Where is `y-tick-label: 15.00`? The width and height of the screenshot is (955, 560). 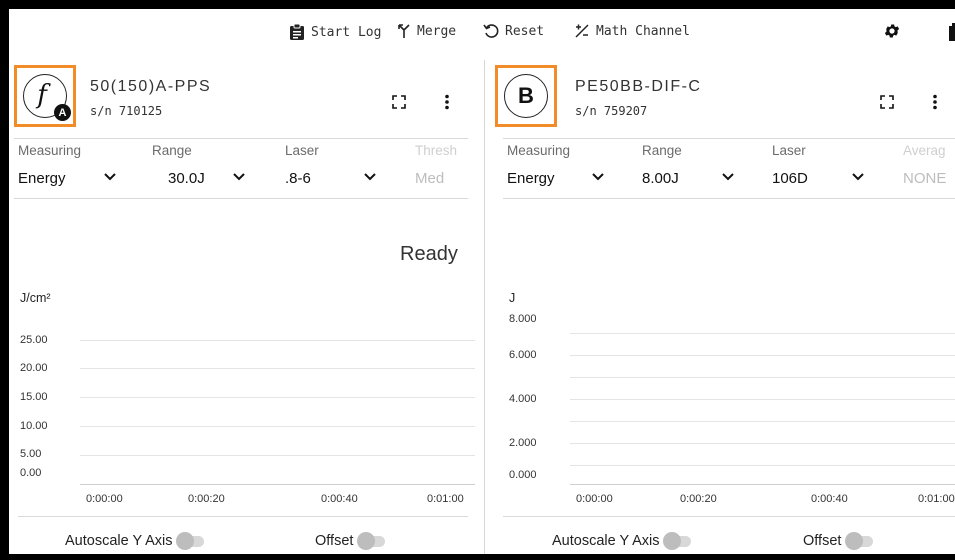 y-tick-label: 15.00 is located at coordinates (34, 397).